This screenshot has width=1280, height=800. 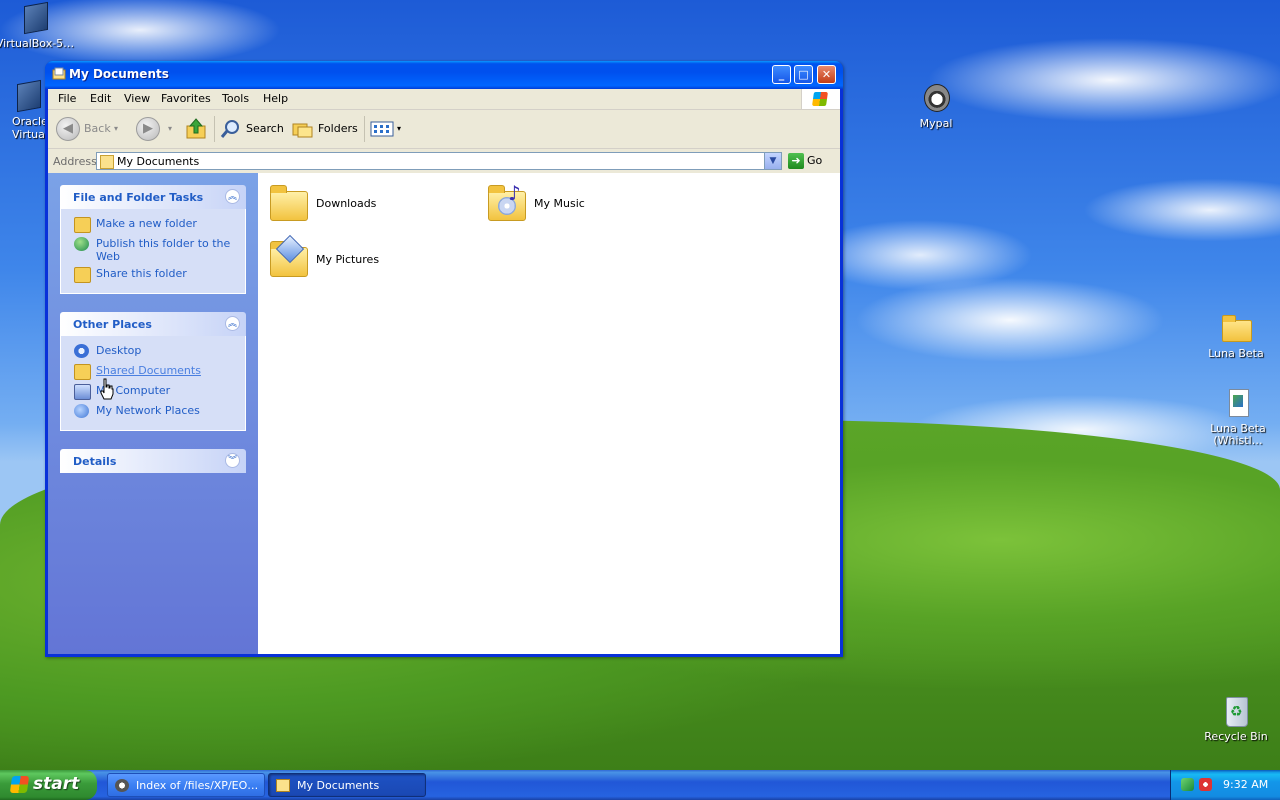 I want to click on address-value: My Documents, so click(x=158, y=161).